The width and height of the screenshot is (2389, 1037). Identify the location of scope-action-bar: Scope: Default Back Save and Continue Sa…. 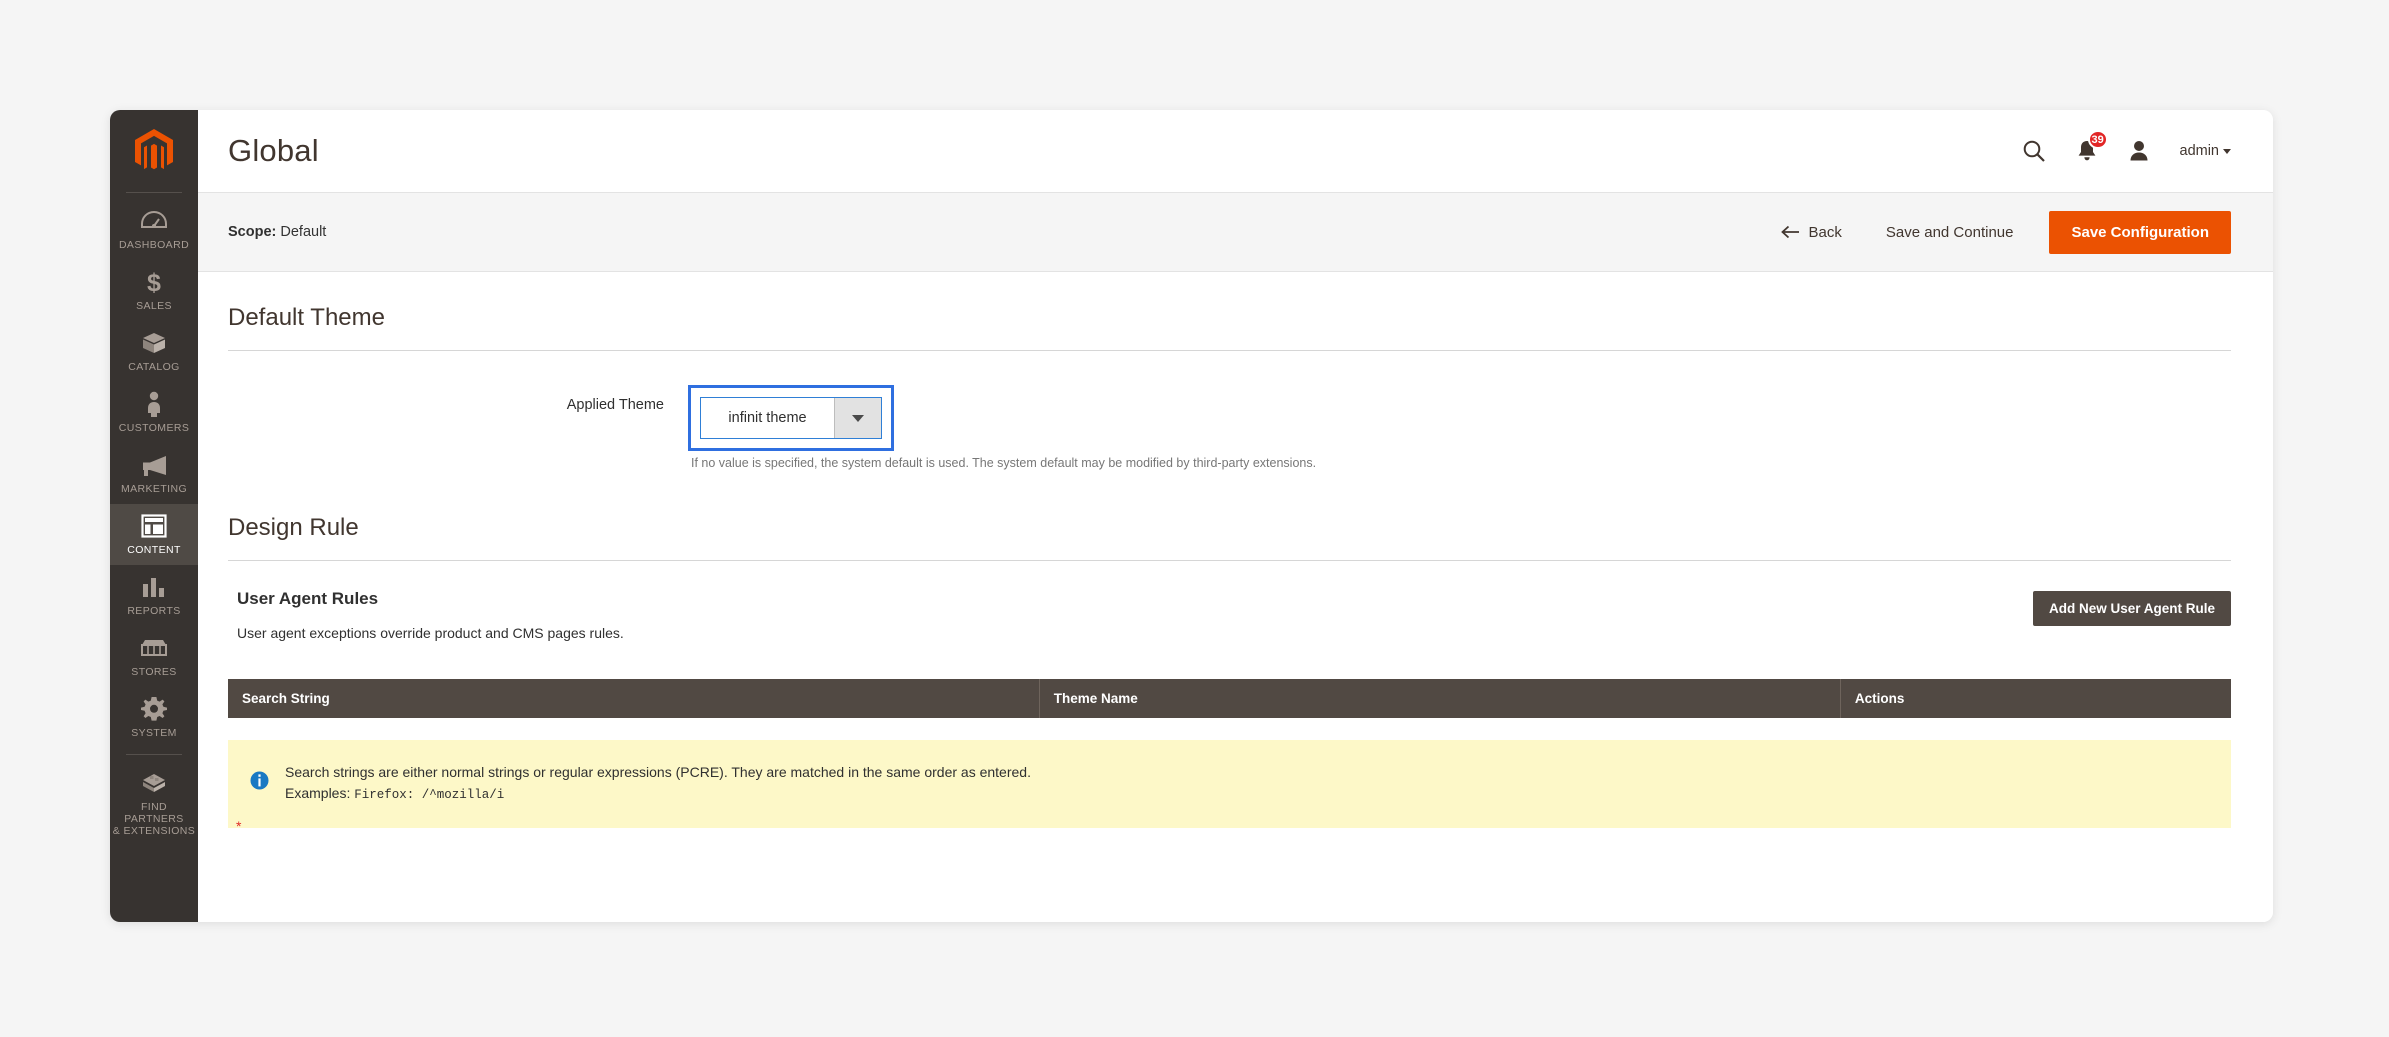
(1235, 232).